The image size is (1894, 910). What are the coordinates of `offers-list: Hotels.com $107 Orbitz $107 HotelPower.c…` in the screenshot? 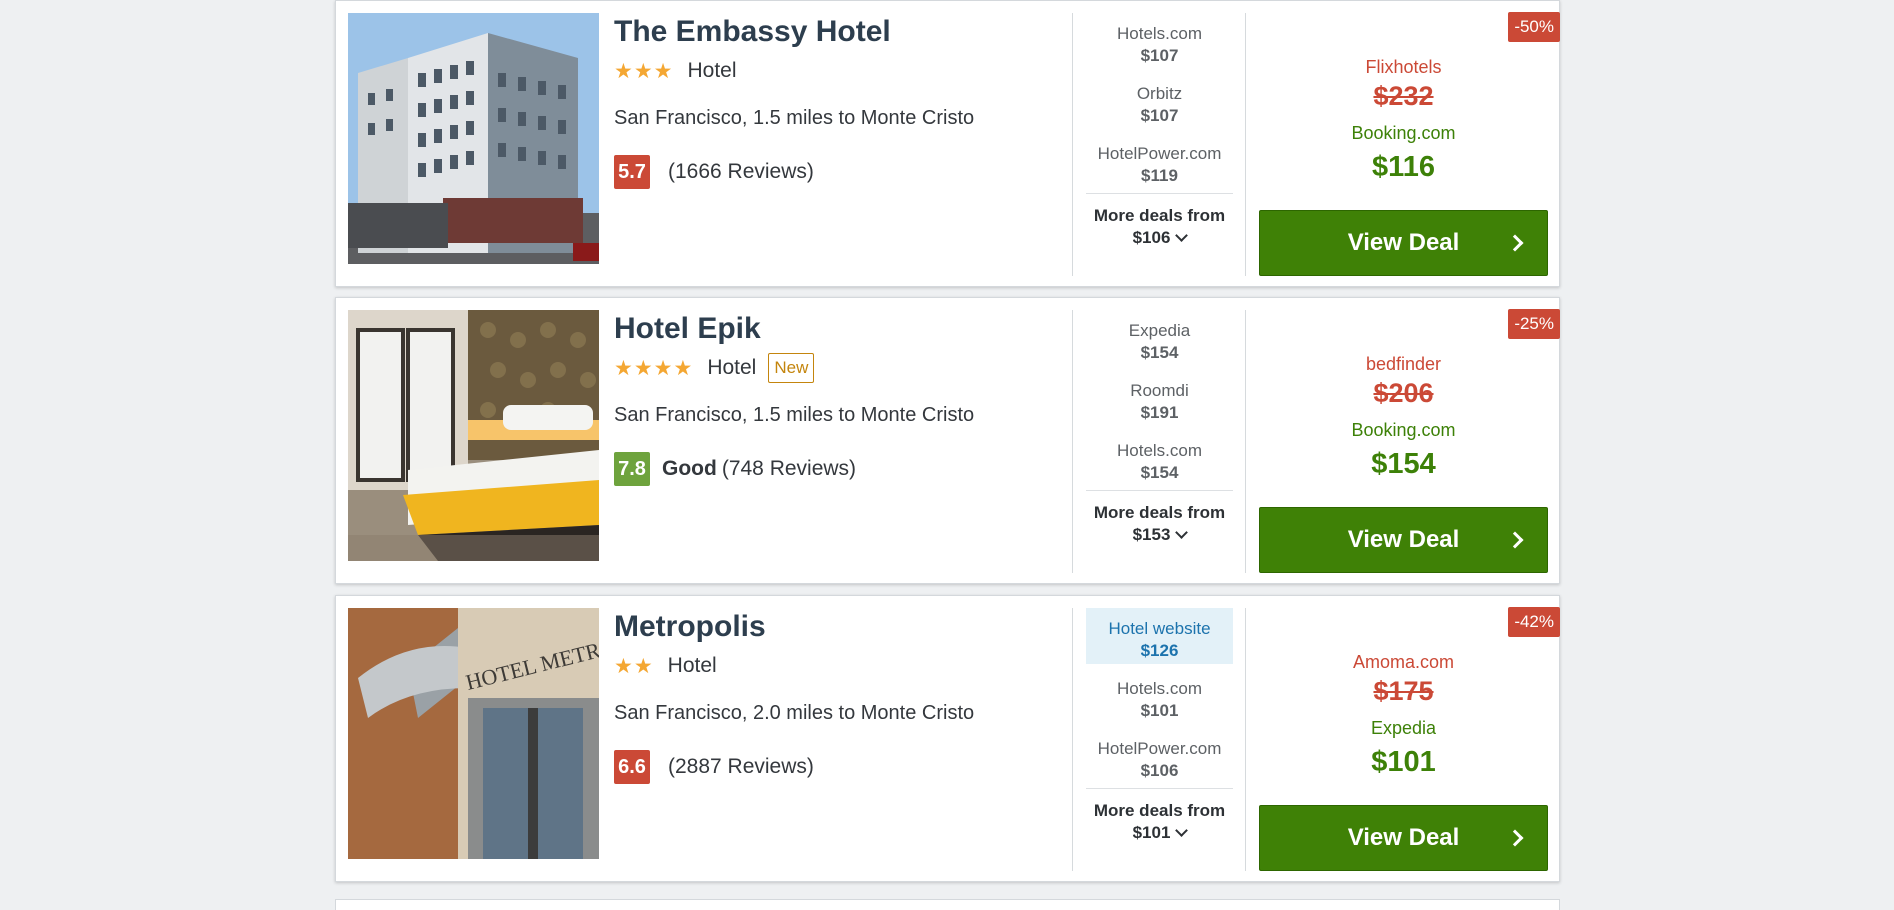 It's located at (1159, 131).